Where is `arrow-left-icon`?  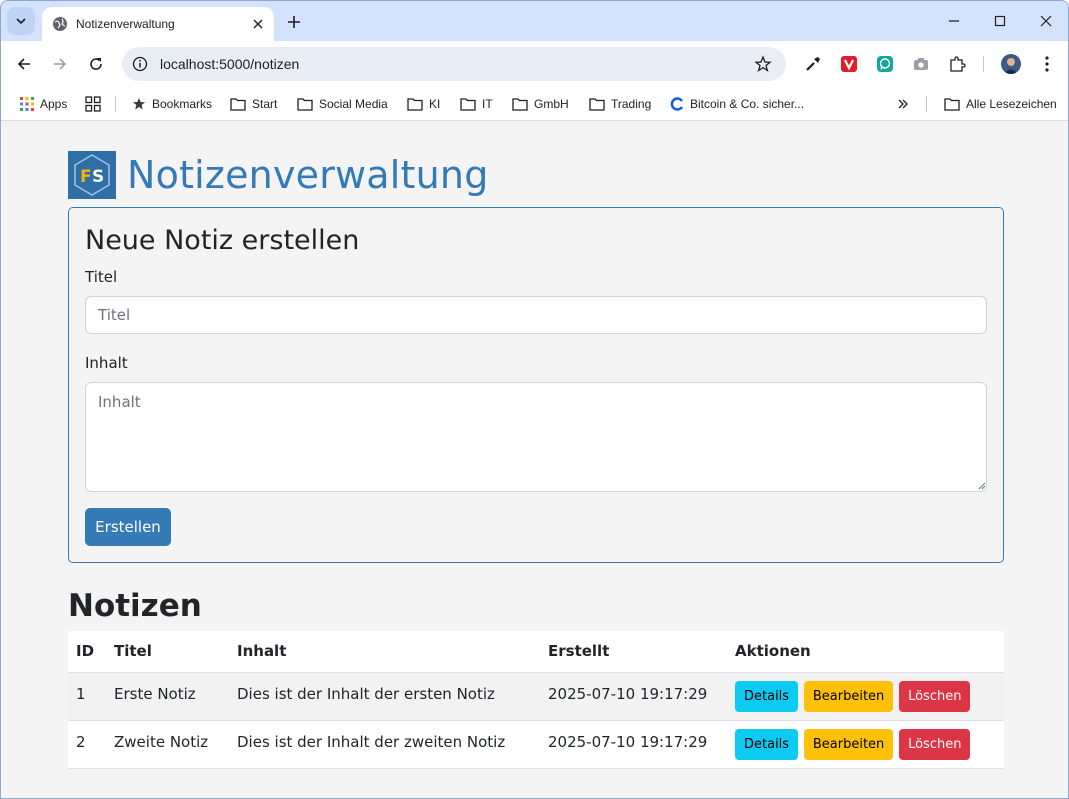 arrow-left-icon is located at coordinates (23, 64).